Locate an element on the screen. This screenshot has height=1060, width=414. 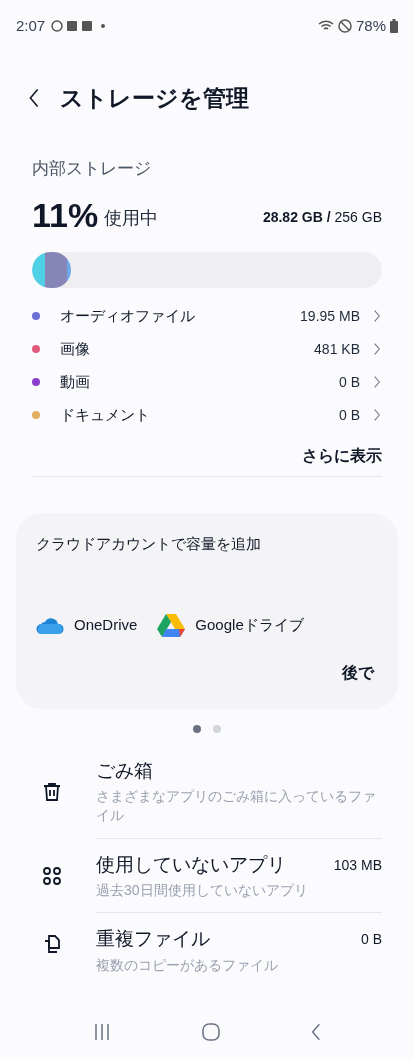
category-name: 画像 is located at coordinates (75, 348).